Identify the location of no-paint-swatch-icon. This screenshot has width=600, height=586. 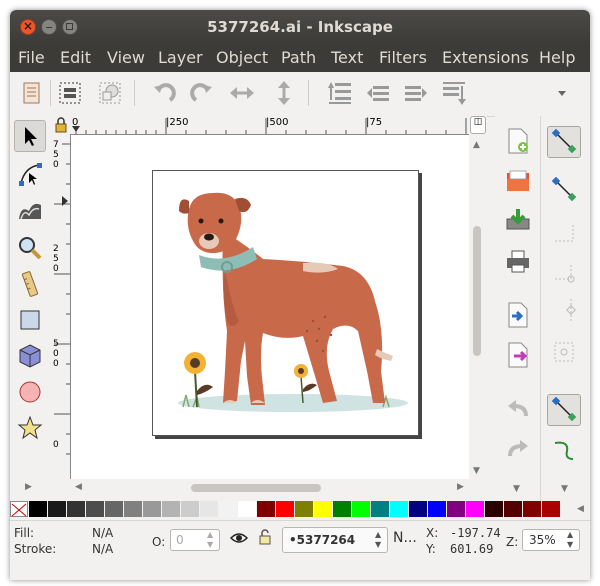
(19, 509).